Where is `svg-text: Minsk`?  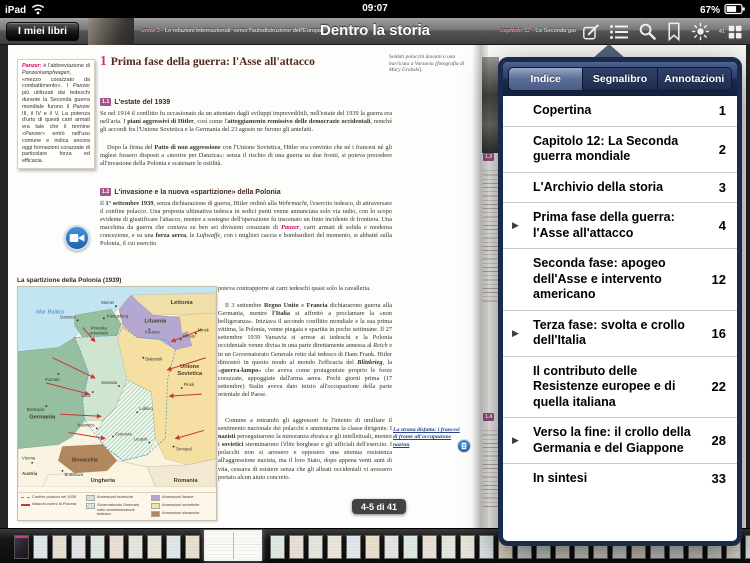
svg-text: Minsk is located at coordinates (204, 329).